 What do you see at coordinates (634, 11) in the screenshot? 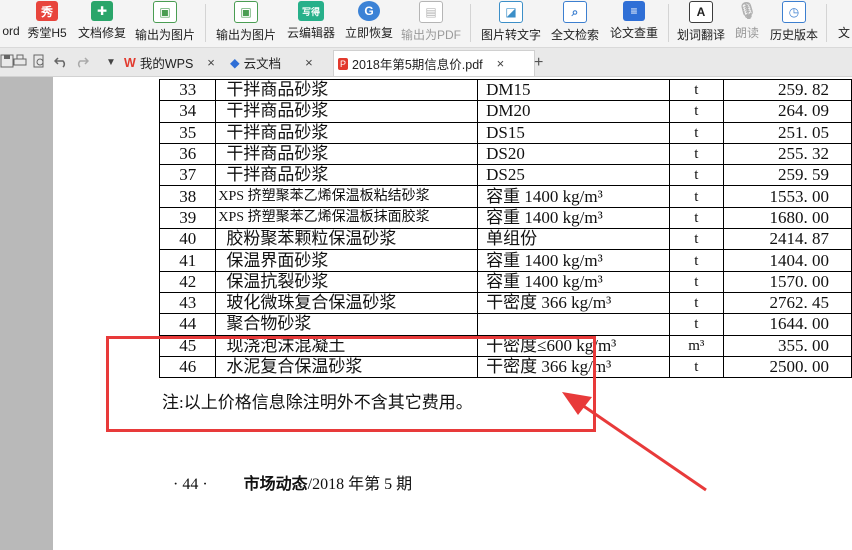
I see `paper-check-icon: ≡` at bounding box center [634, 11].